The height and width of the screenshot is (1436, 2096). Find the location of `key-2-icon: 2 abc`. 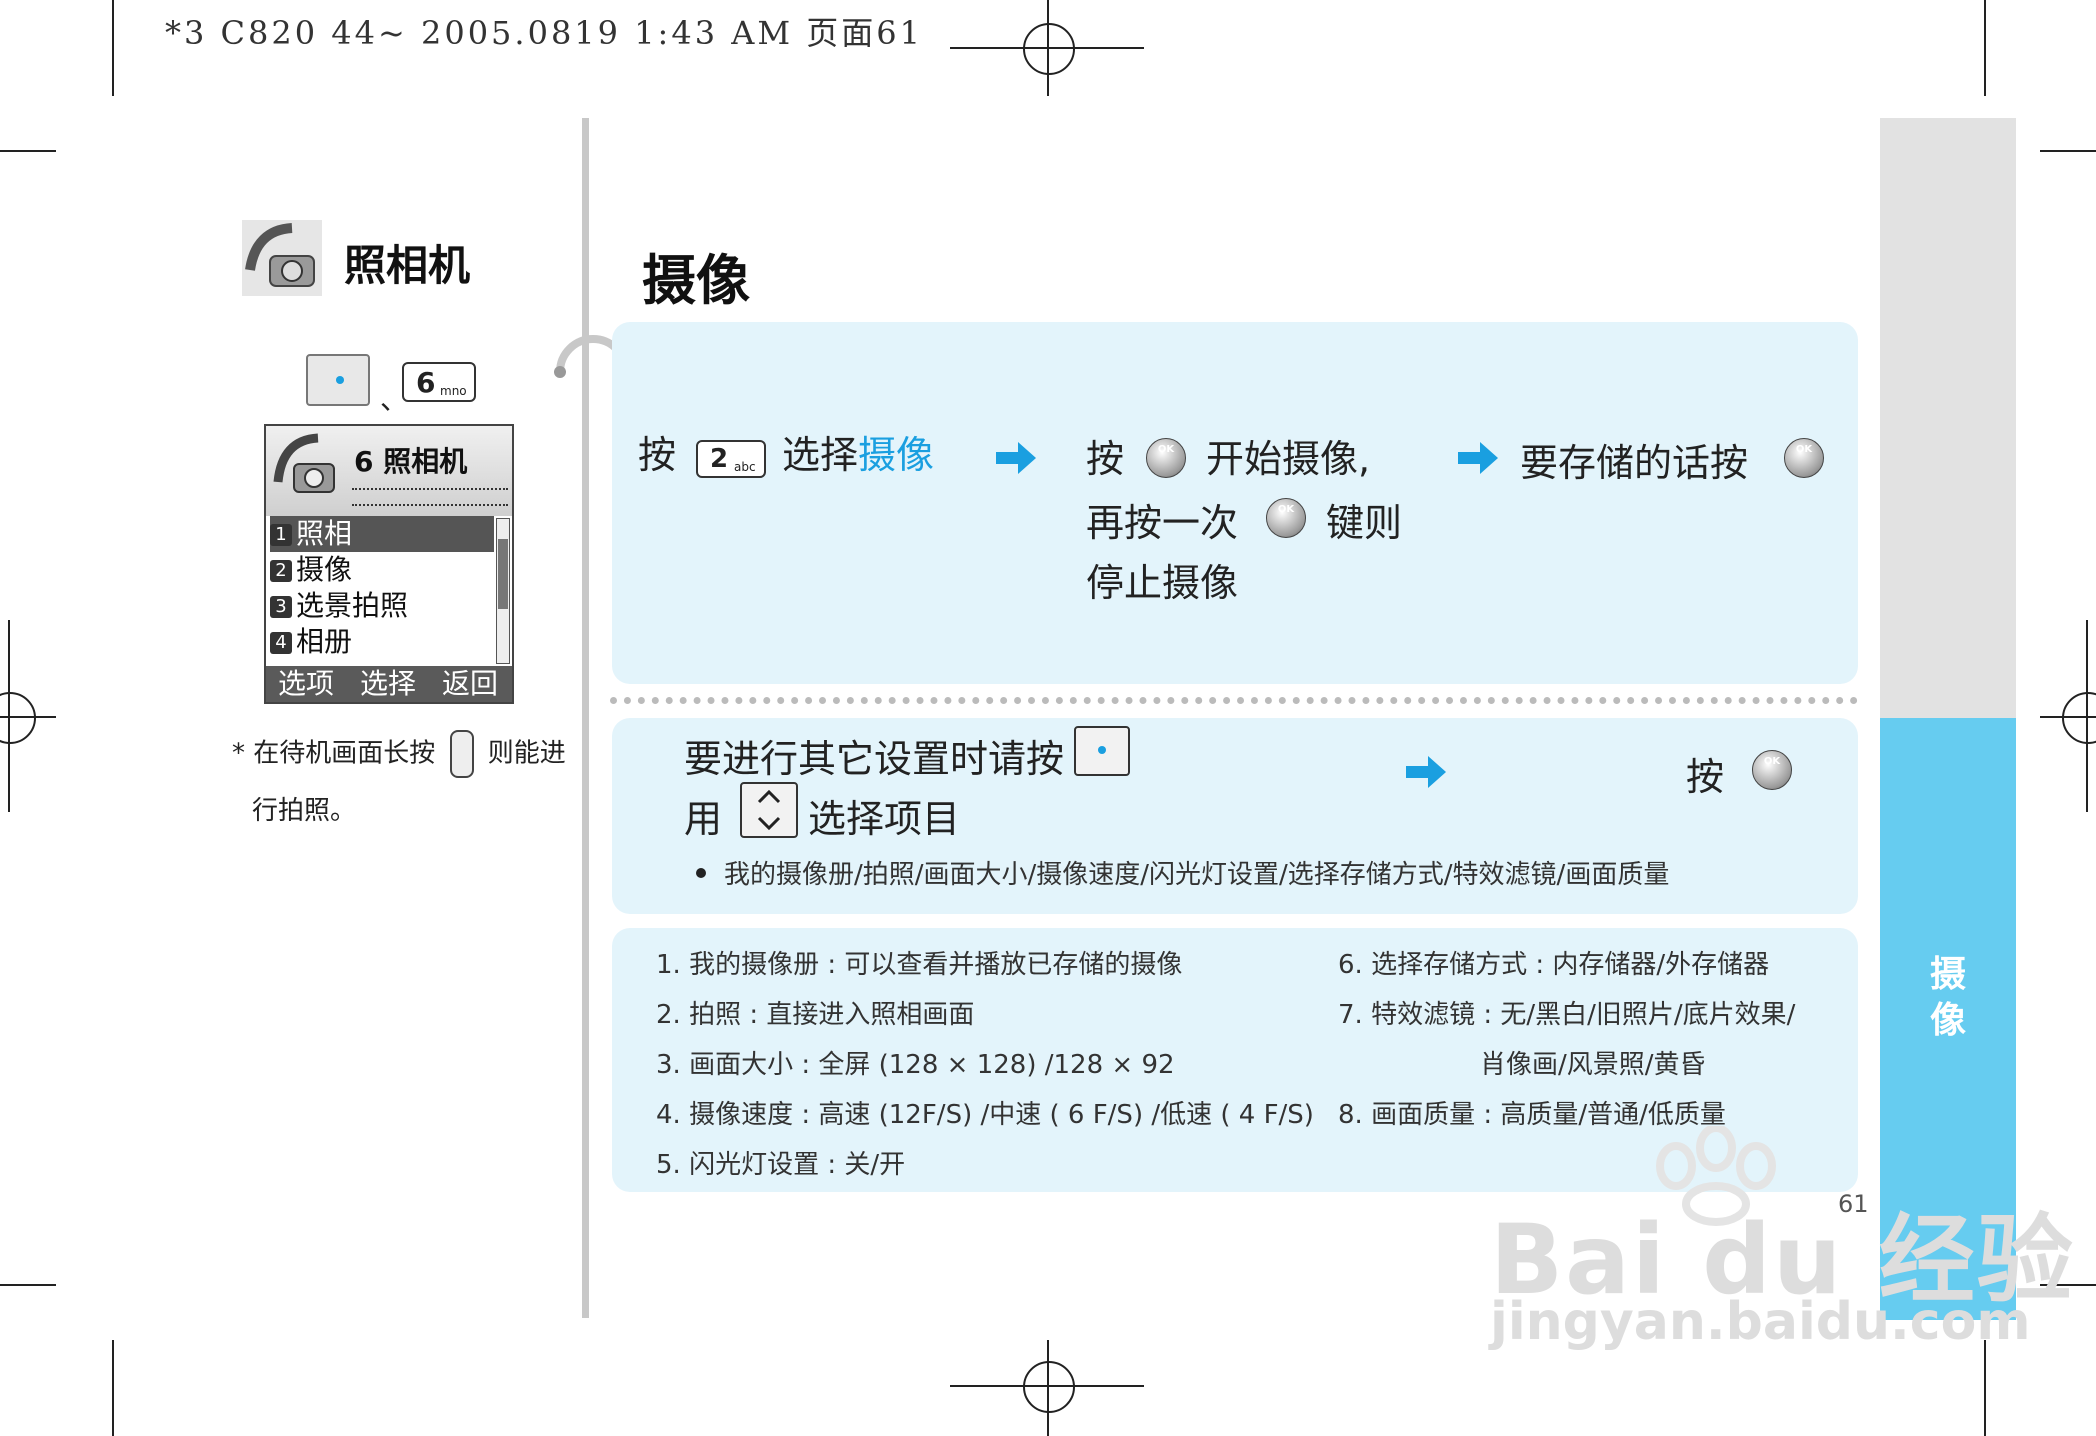

key-2-icon: 2 abc is located at coordinates (731, 459).